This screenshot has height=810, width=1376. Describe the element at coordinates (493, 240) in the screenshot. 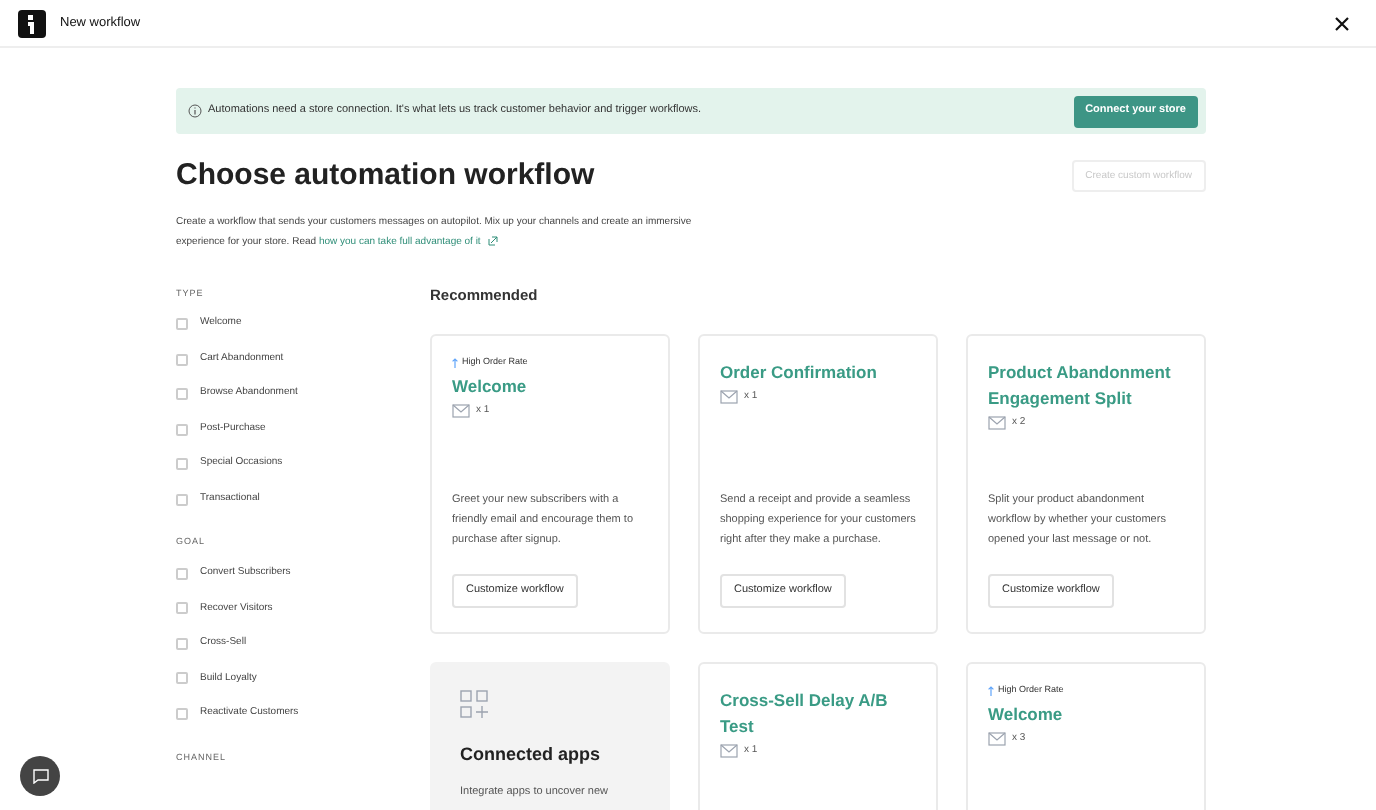

I see `external-link-icon` at that location.